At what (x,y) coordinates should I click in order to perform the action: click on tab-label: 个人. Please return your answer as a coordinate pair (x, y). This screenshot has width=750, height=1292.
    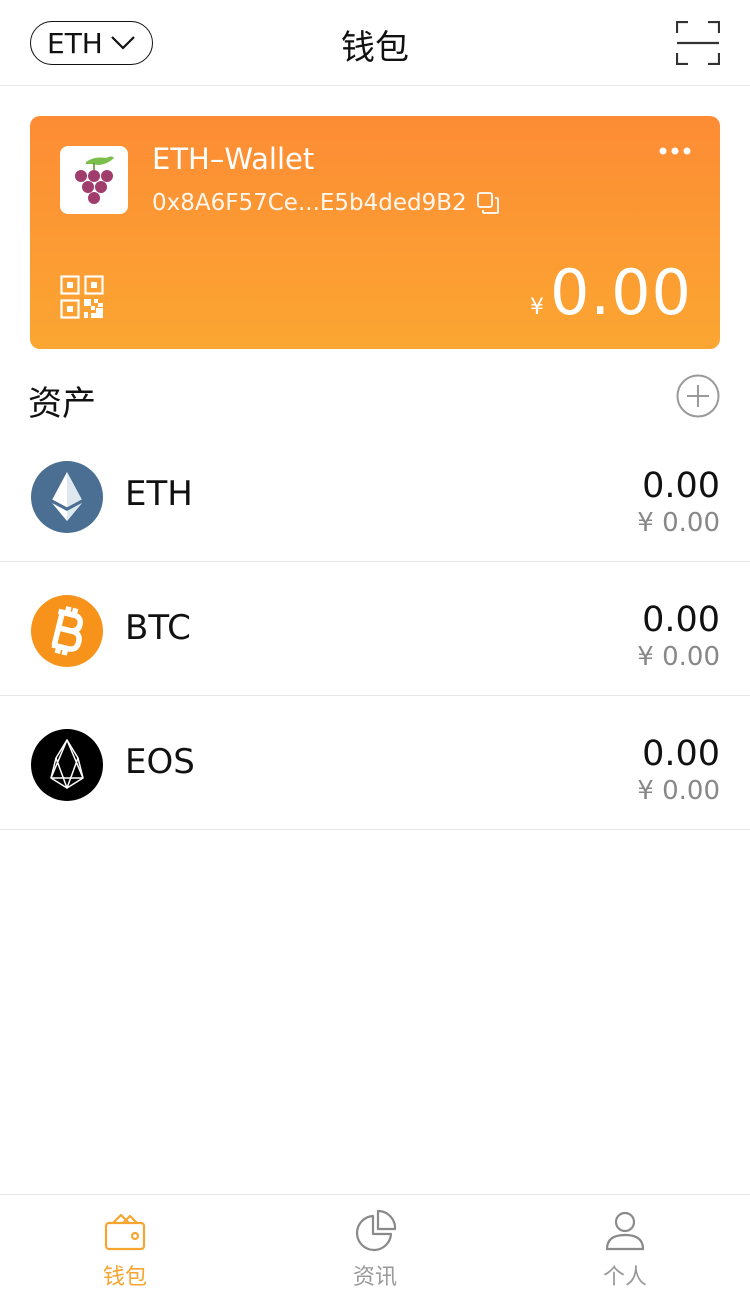
    Looking at the image, I should click on (624, 1277).